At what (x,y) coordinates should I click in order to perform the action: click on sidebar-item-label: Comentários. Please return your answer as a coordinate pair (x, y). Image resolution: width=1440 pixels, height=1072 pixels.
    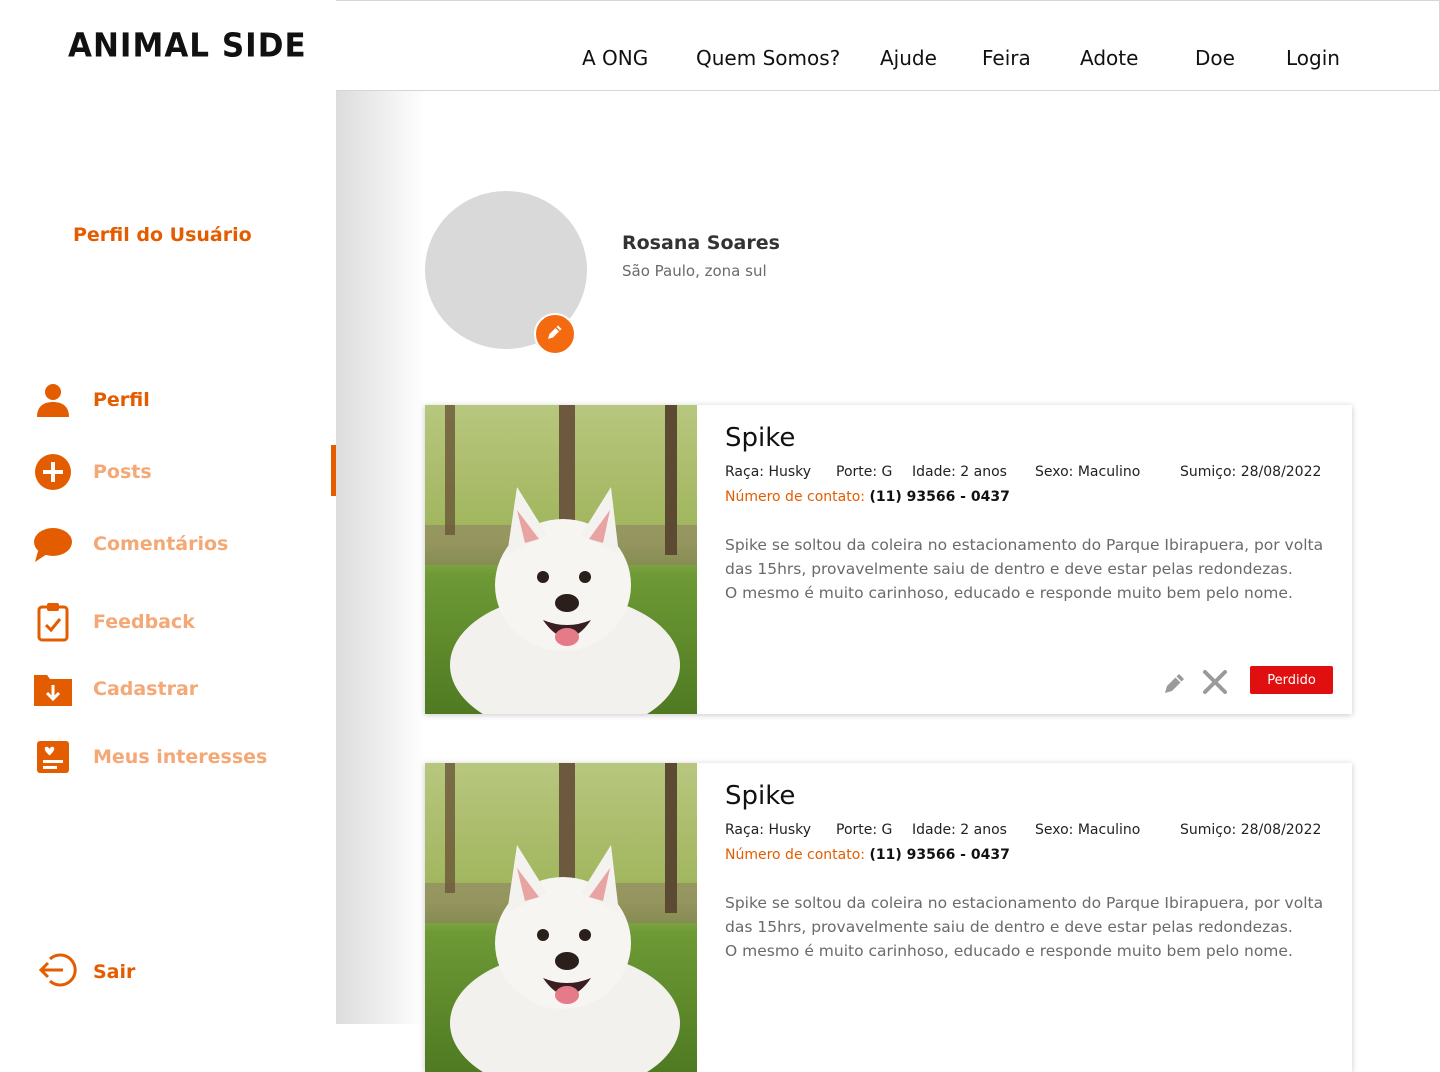
    Looking at the image, I should click on (161, 544).